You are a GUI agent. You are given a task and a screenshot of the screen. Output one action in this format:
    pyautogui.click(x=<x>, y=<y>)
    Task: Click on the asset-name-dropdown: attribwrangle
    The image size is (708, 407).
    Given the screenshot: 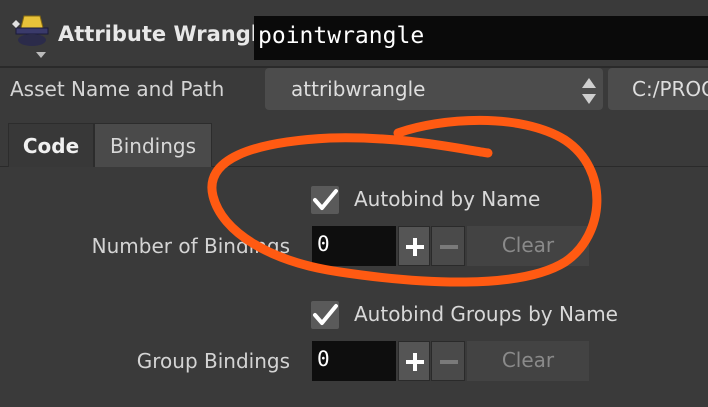 What is the action you would take?
    pyautogui.click(x=434, y=89)
    